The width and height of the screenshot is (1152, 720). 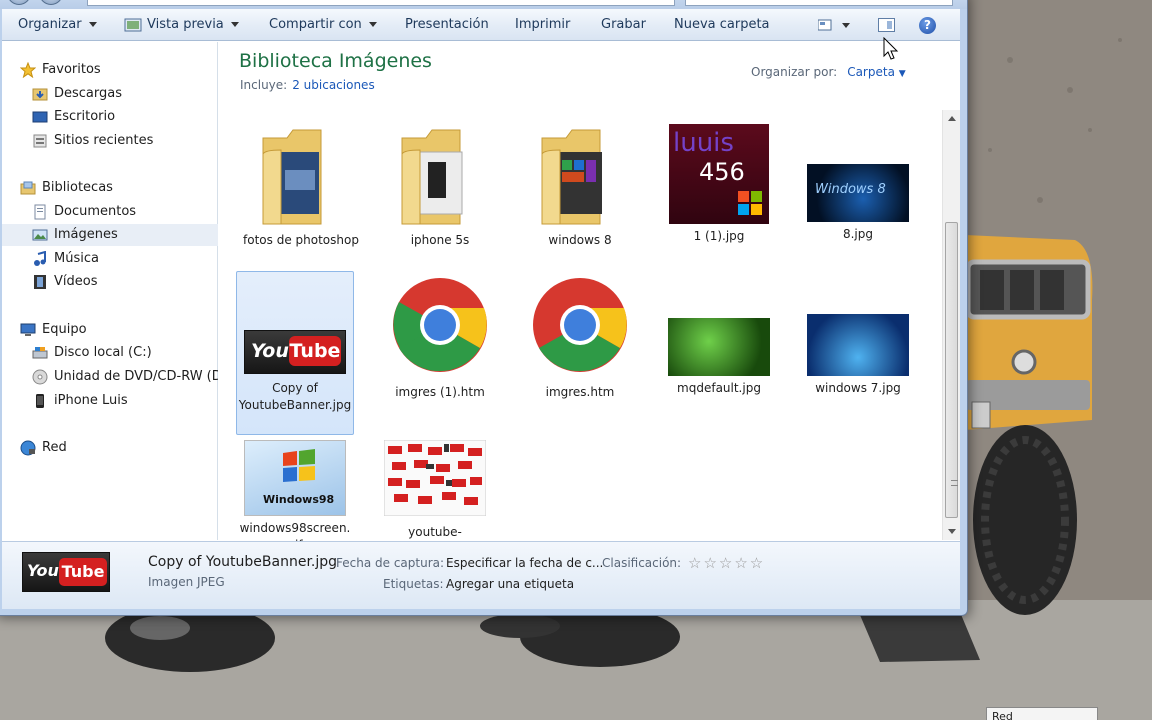 I want to click on vertical-scrollbar, so click(x=951, y=325).